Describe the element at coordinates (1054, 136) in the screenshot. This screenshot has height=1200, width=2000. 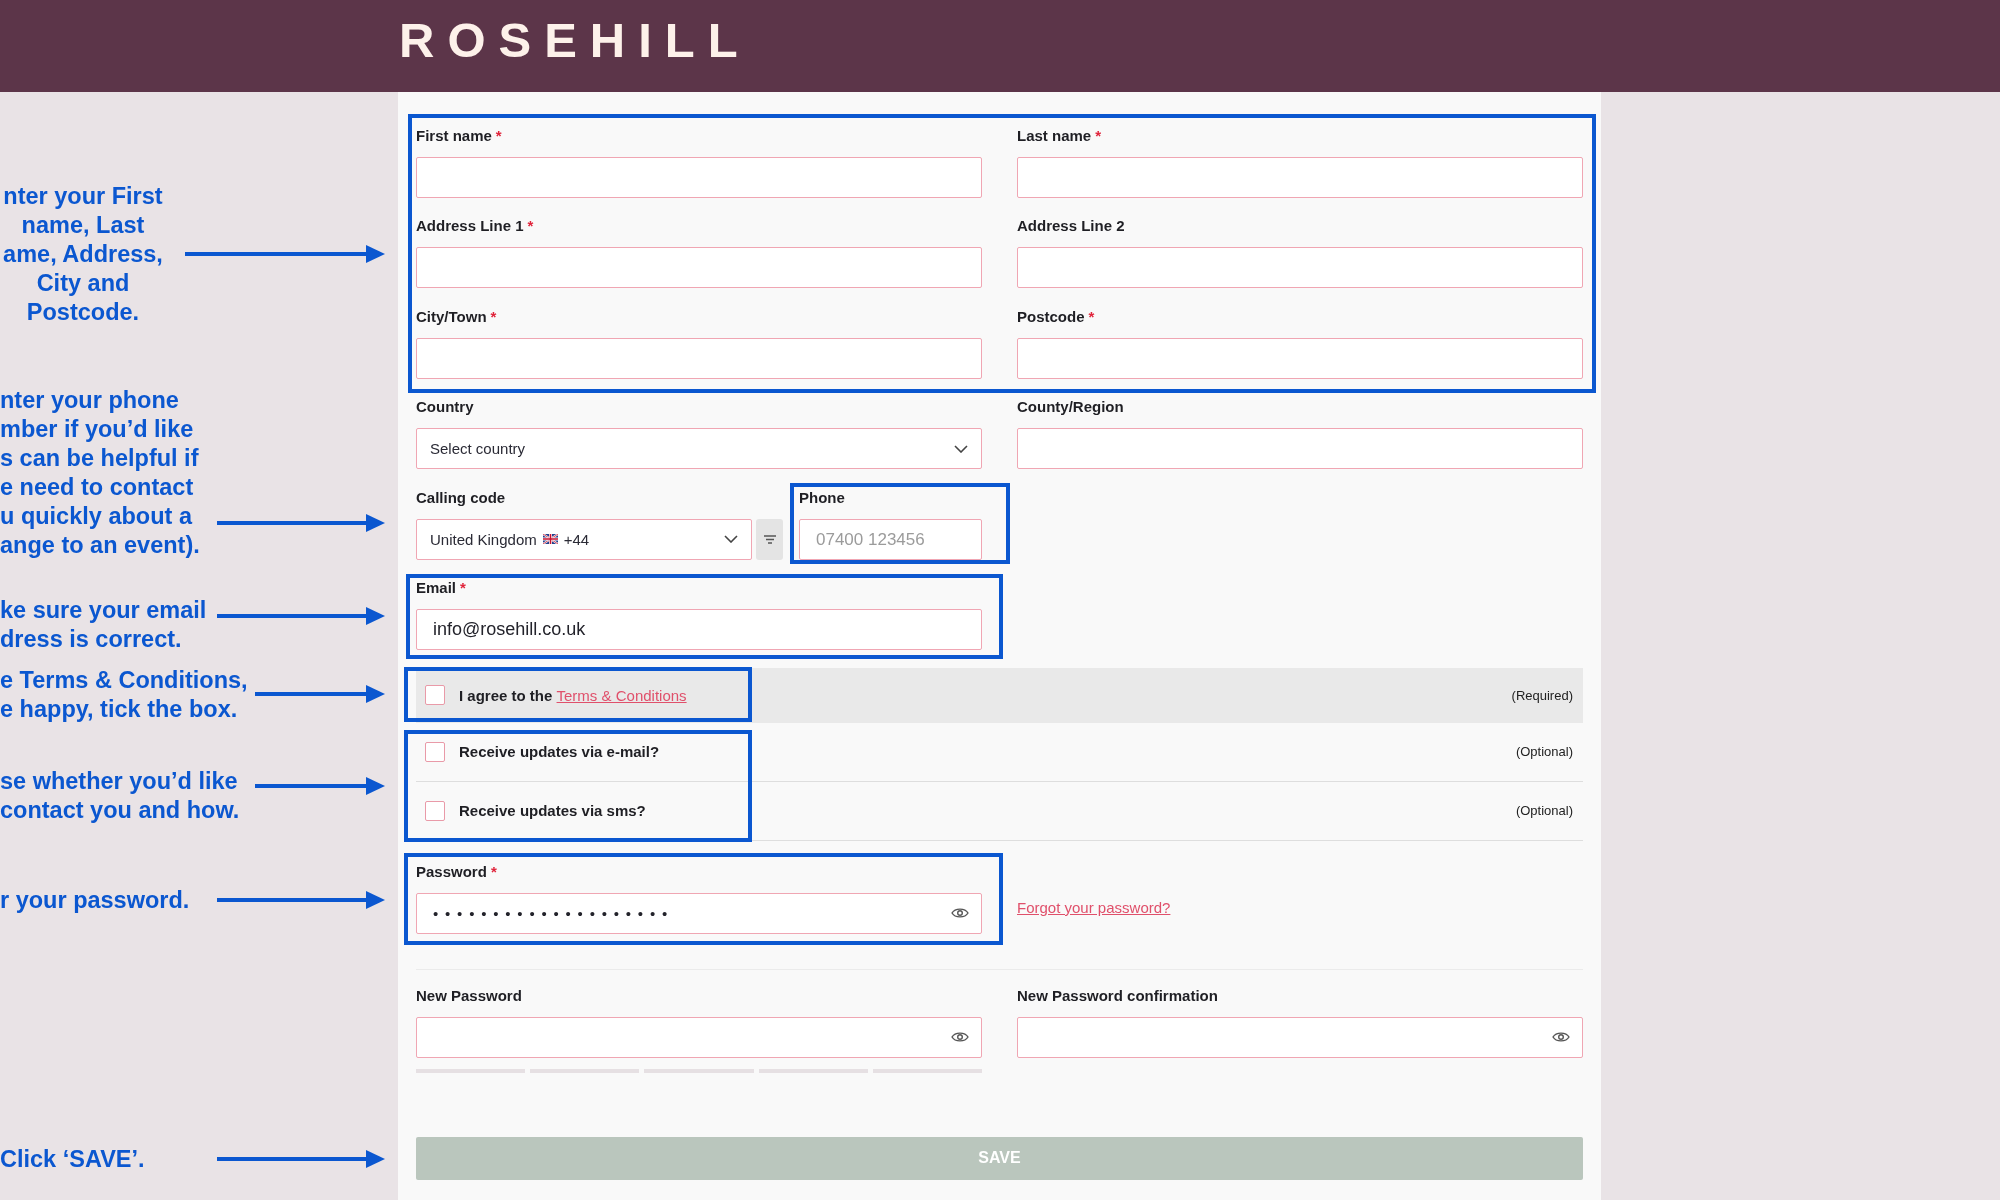
I see `field-label: Last name` at that location.